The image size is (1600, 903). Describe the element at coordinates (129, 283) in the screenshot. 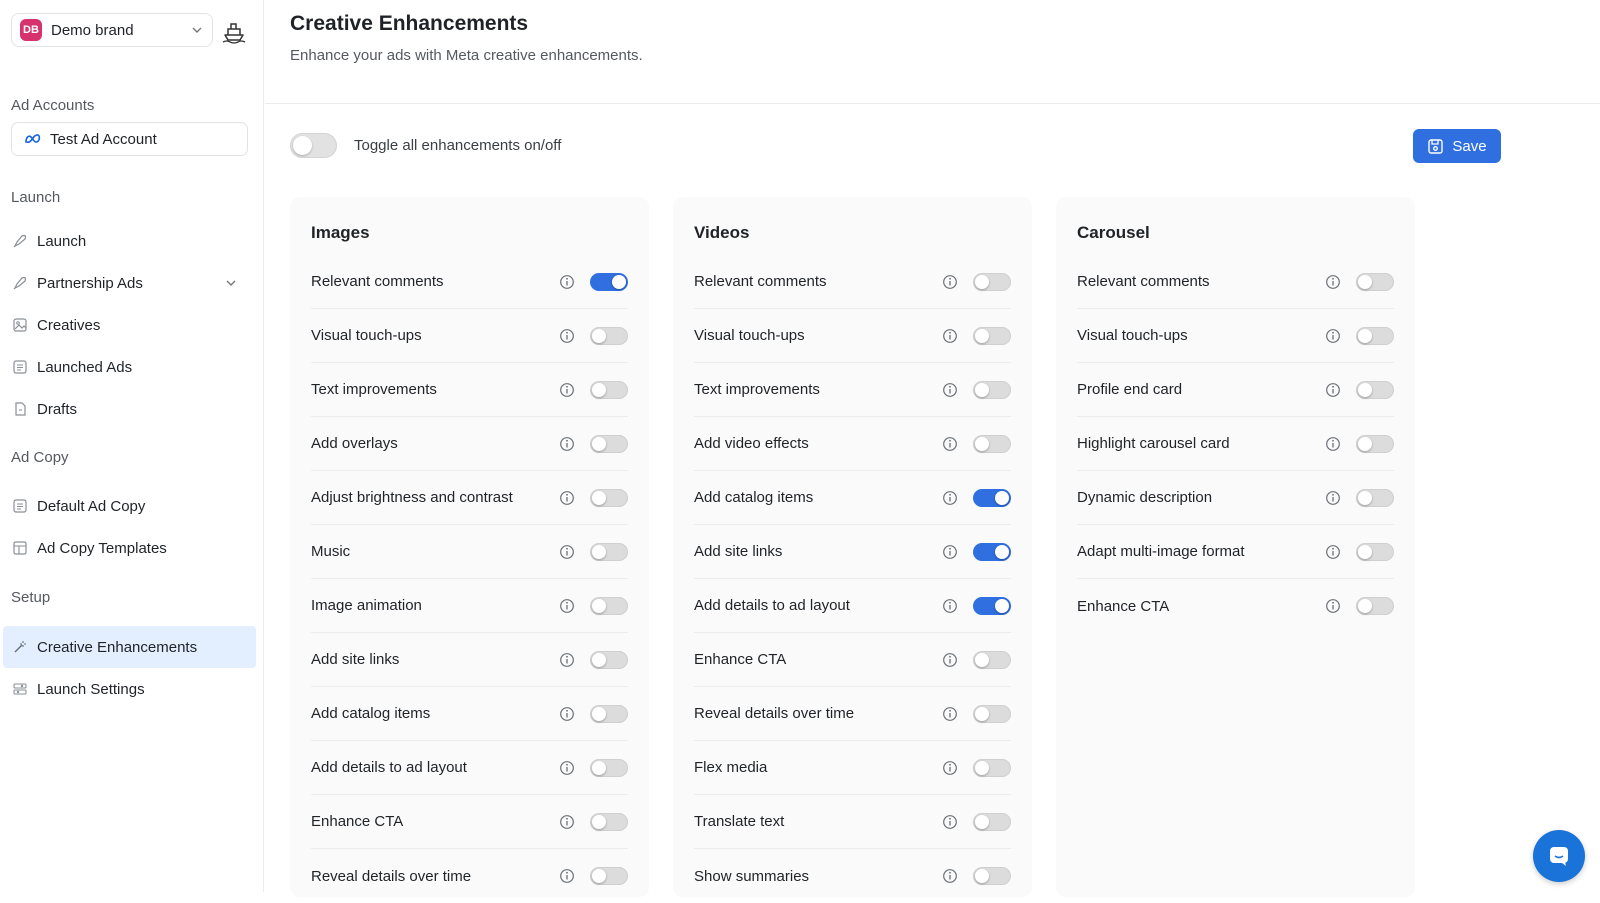

I see `sidebar-item-partnership-ads: Partnership Ads` at that location.